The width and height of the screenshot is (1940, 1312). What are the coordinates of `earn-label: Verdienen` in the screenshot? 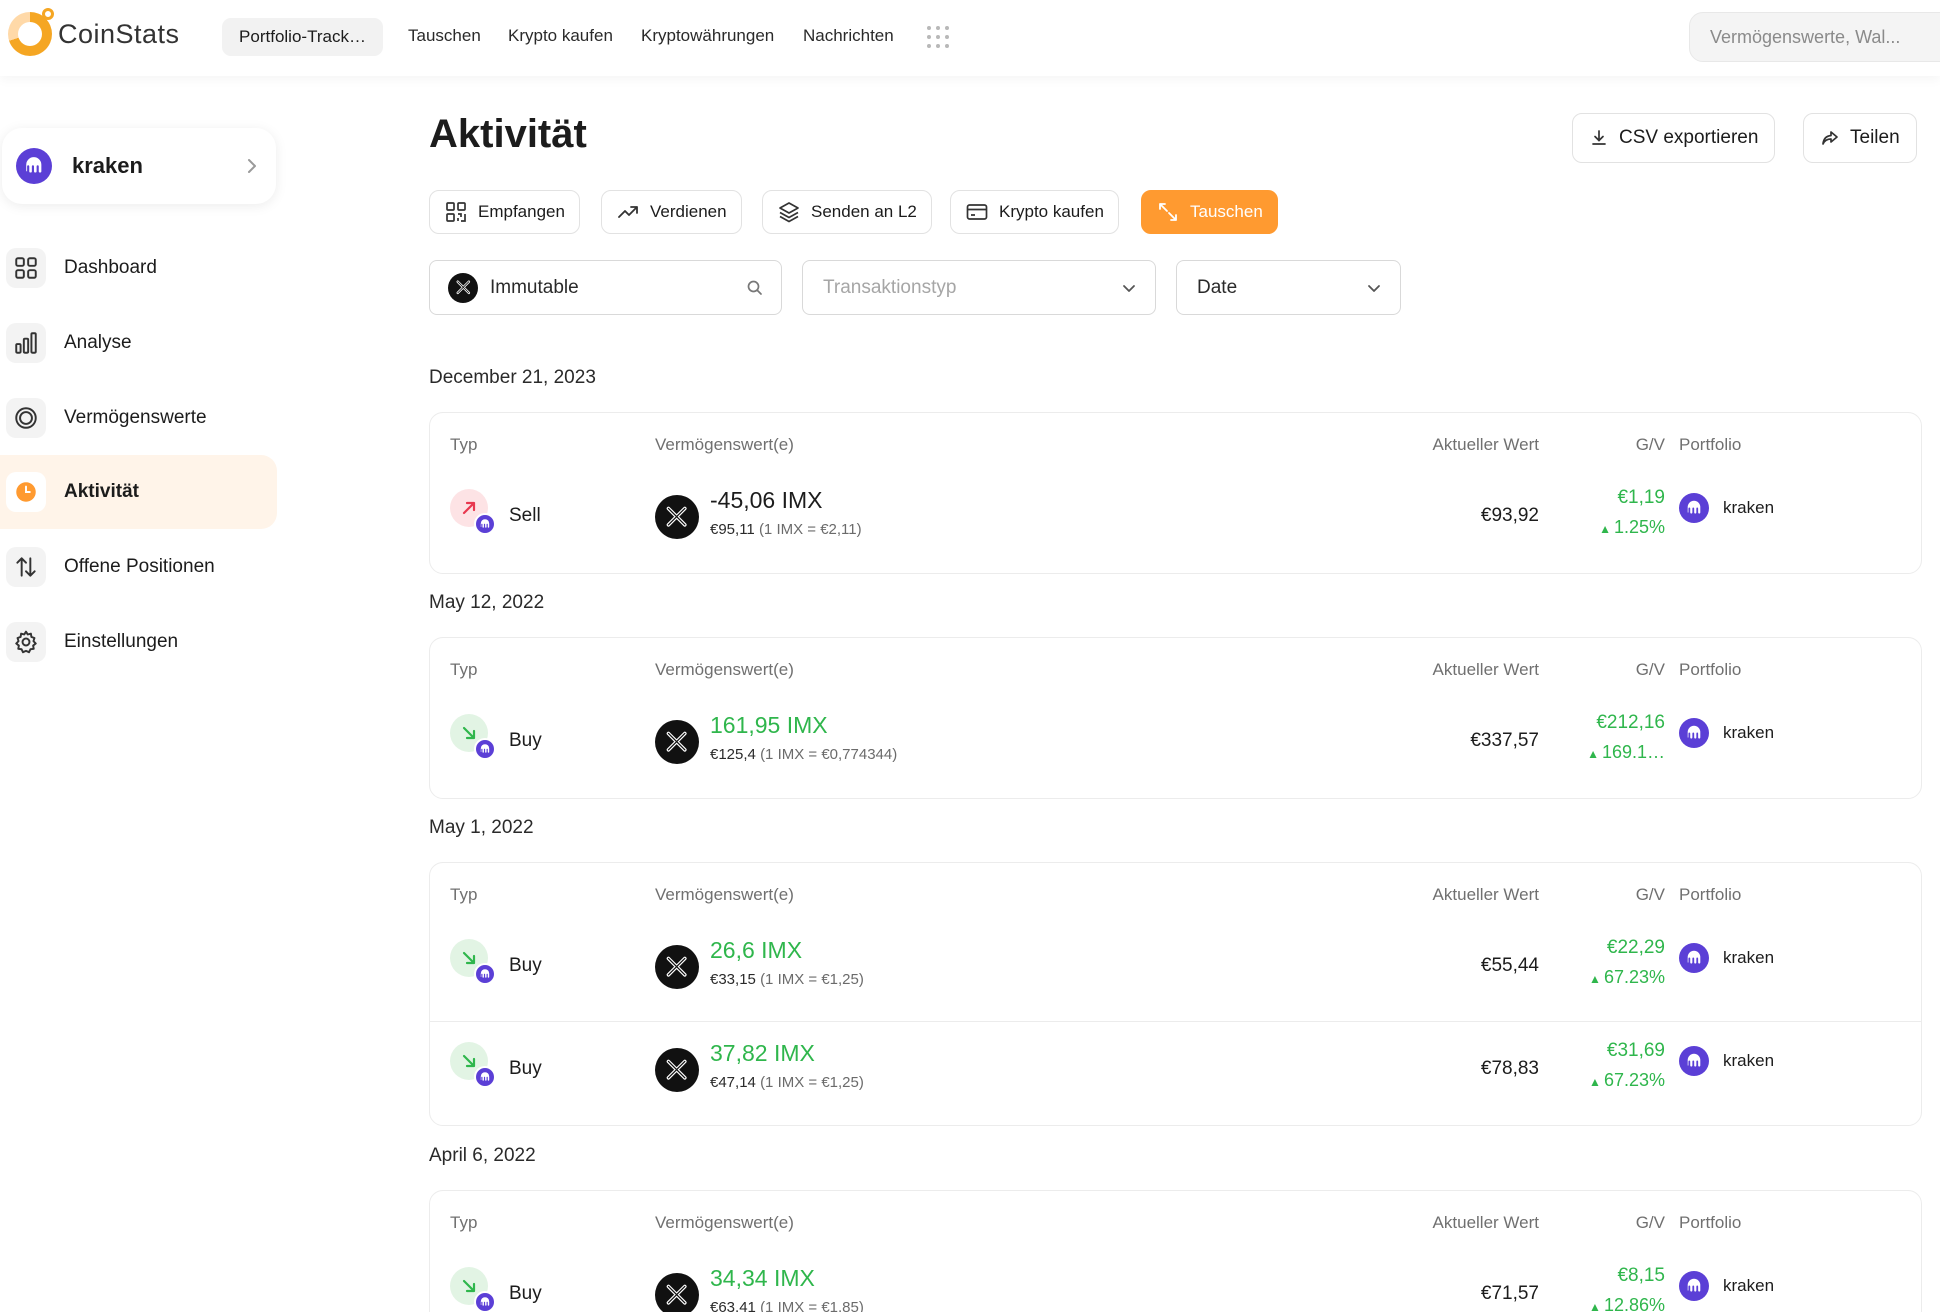 It's located at (688, 211).